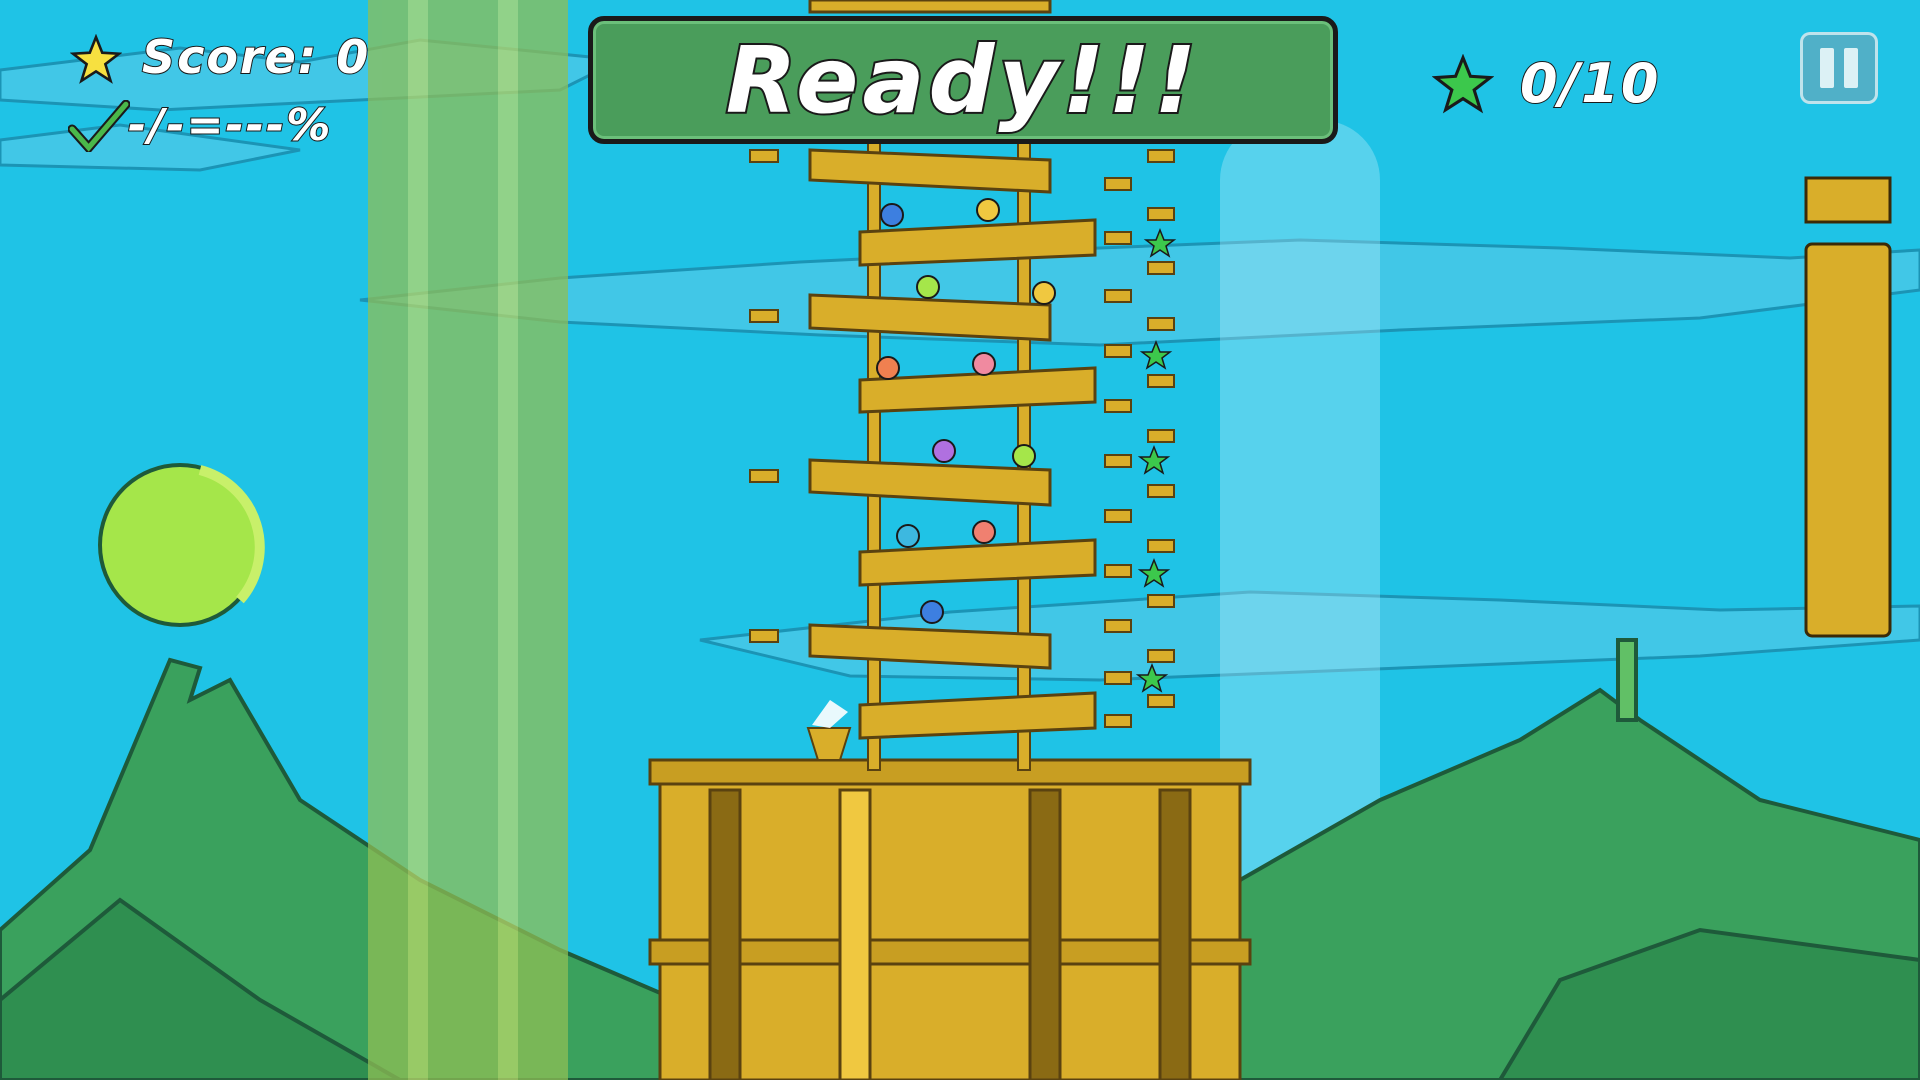  I want to click on planet, so click(181, 545).